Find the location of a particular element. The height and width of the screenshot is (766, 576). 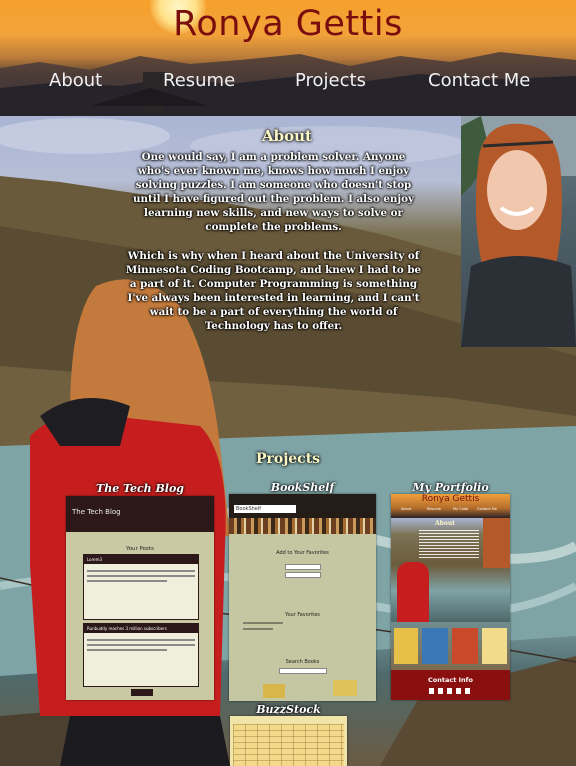

nav-resume-link: Resume is located at coordinates (199, 80).